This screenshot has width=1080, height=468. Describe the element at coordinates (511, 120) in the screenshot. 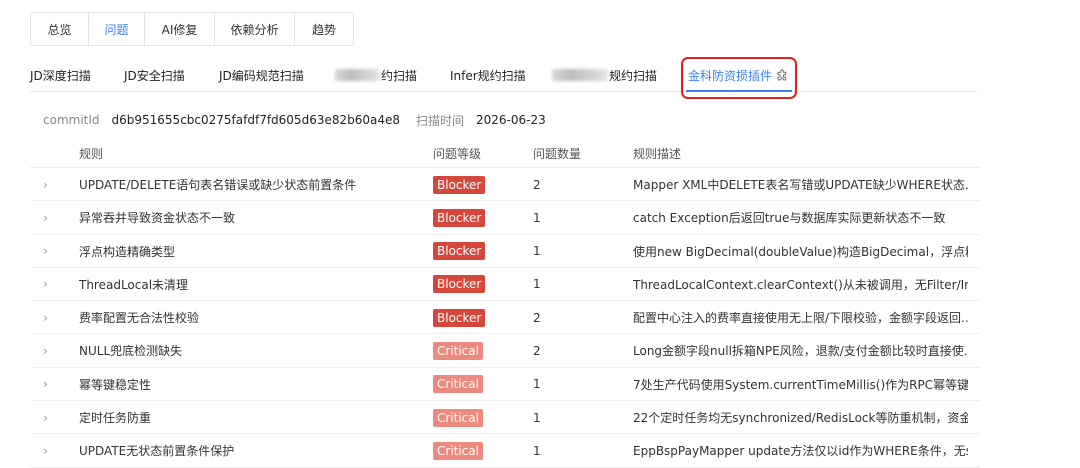

I see `scan-time-value: 2026-06-23` at that location.